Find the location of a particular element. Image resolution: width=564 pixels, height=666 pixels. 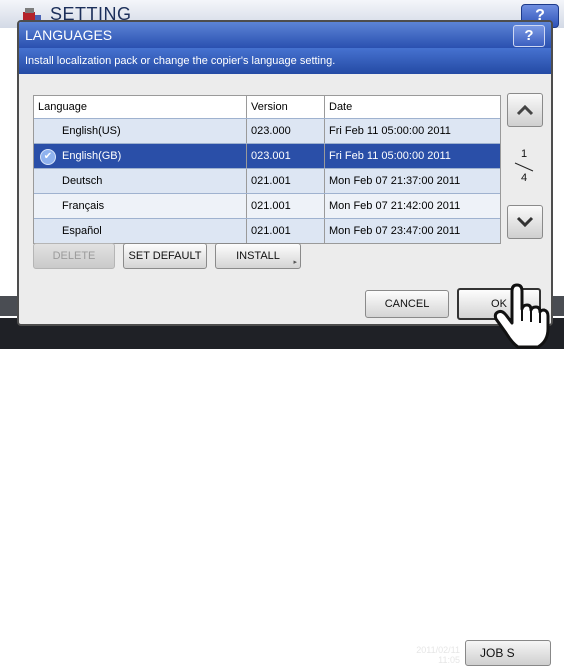

chevron-up-icon is located at coordinates (525, 110).